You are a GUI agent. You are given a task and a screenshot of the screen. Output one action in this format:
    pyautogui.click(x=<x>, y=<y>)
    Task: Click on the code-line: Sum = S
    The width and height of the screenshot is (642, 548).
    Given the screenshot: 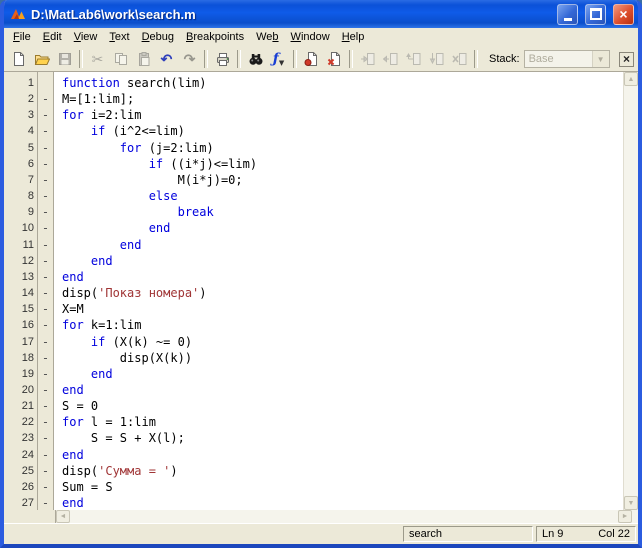 What is the action you would take?
    pyautogui.click(x=342, y=487)
    